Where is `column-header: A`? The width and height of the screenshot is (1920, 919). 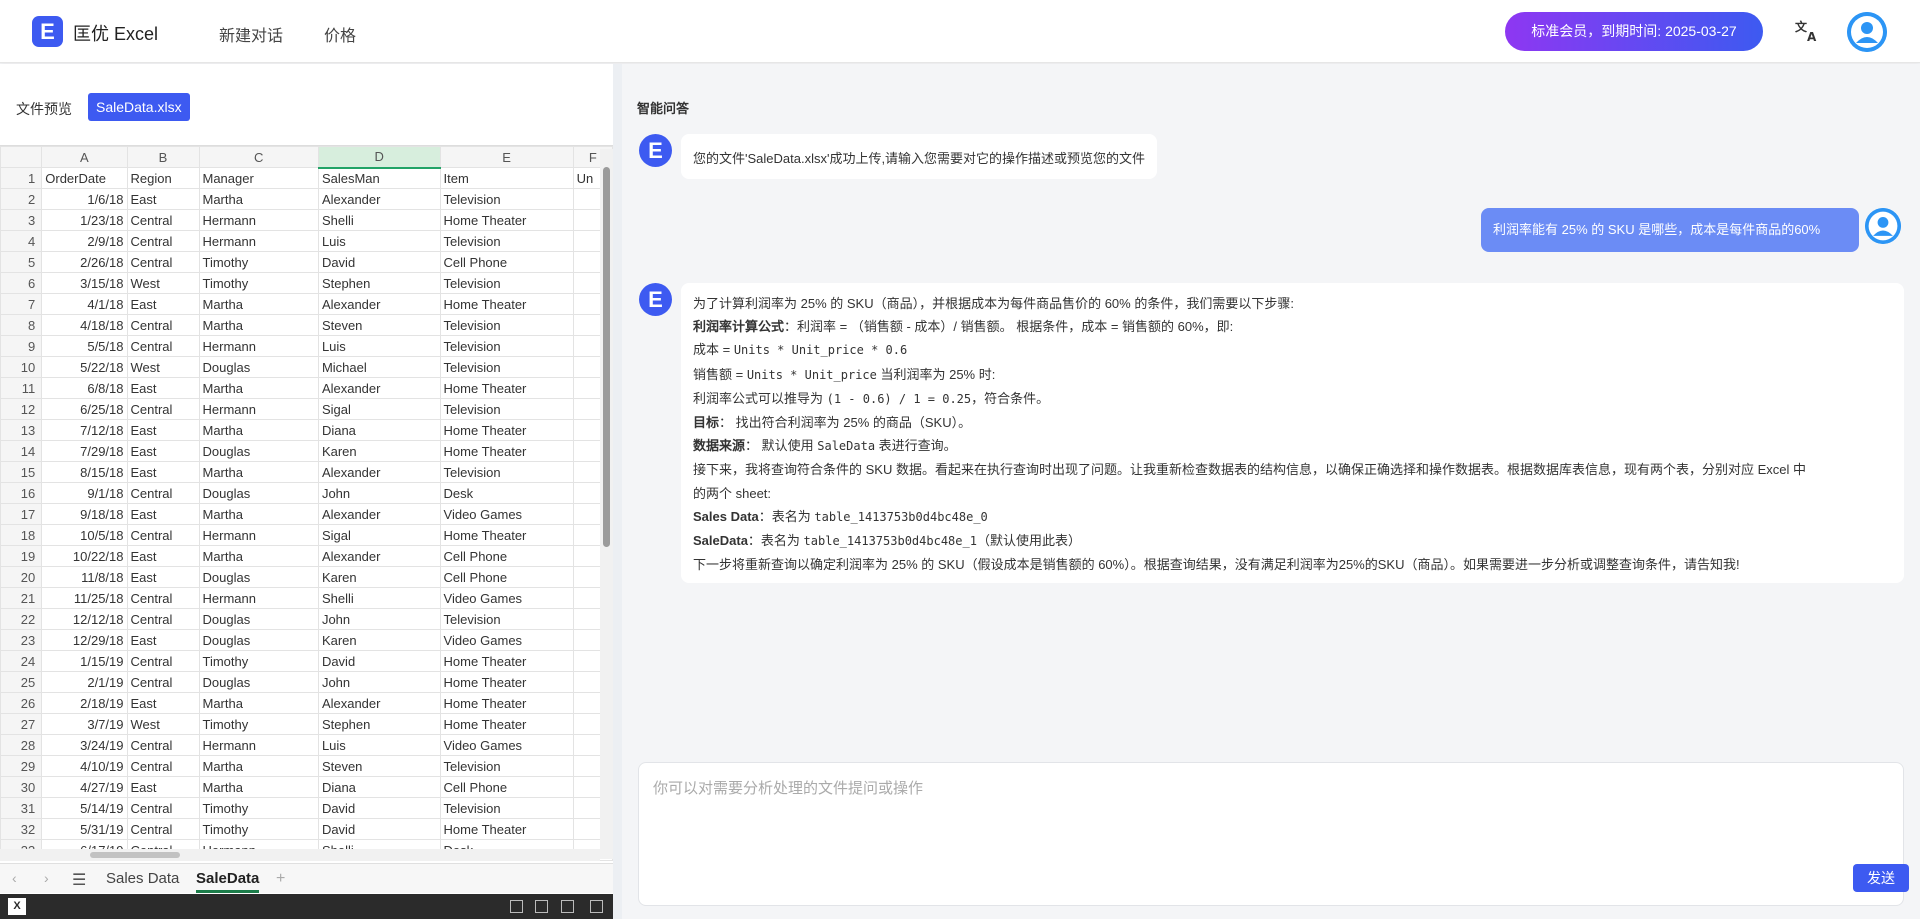
column-header: A is located at coordinates (84, 157).